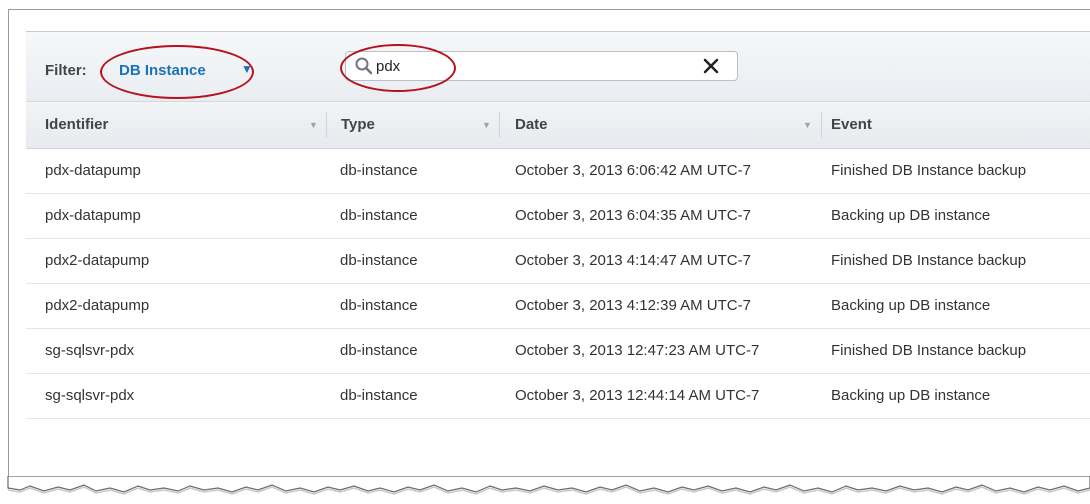 This screenshot has height=504, width=1090. What do you see at coordinates (637, 350) in the screenshot?
I see `cell-date: October 3, 2013 12:47:23 AM UTC-7` at bounding box center [637, 350].